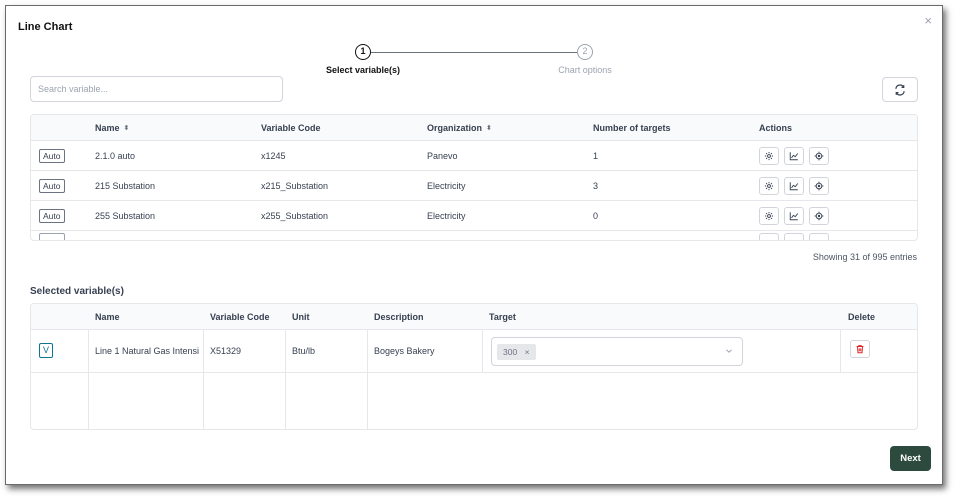 This screenshot has width=956, height=497. Describe the element at coordinates (156, 89) in the screenshot. I see `search-input` at that location.